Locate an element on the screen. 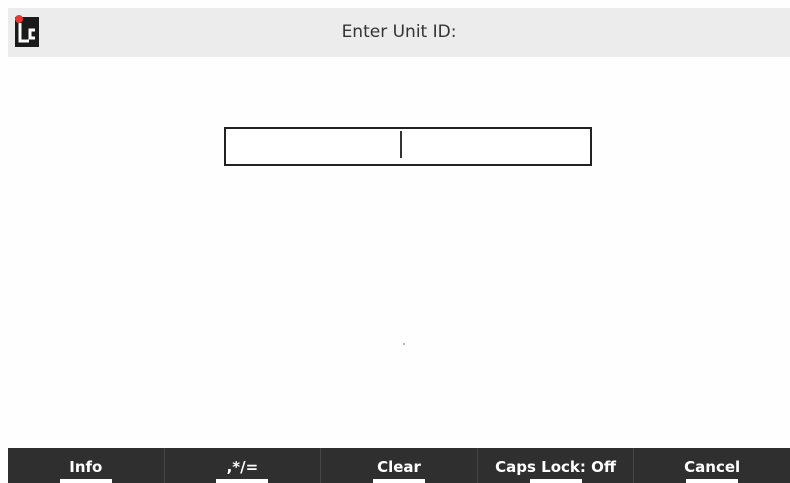 This screenshot has height=483, width=790. text-cursor is located at coordinates (401, 144).